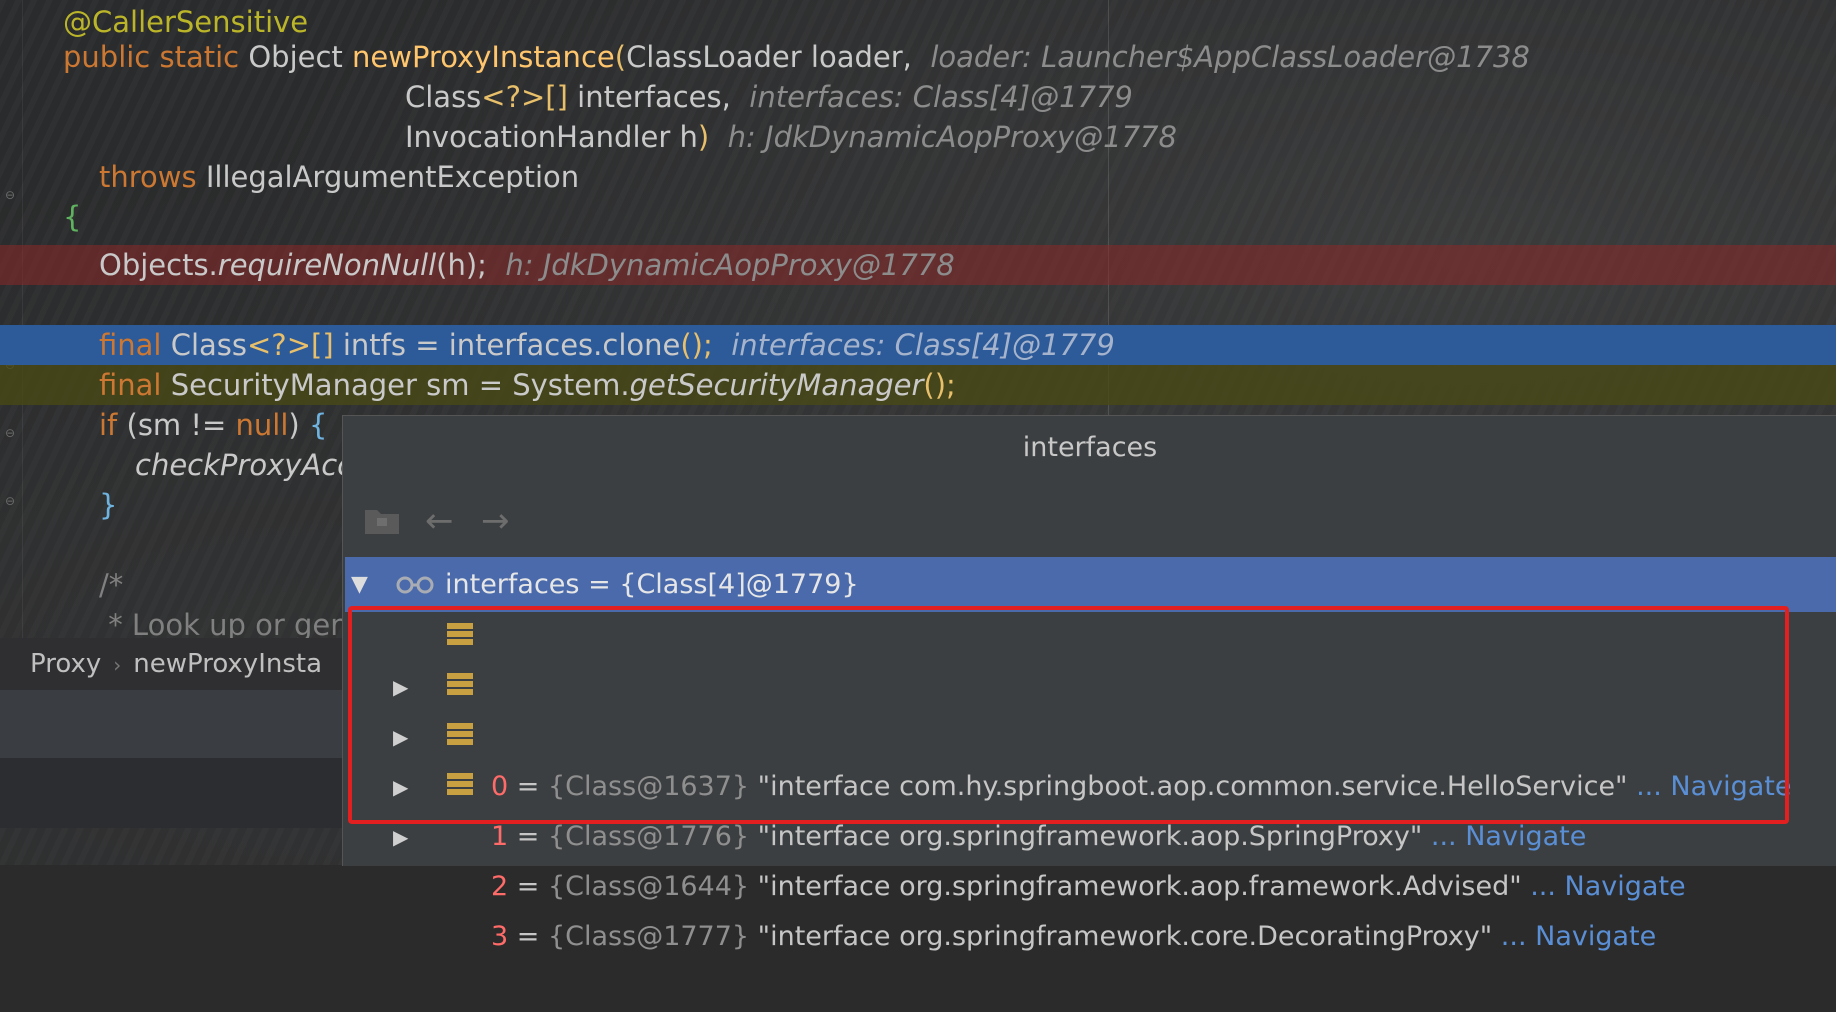 This screenshot has width=1836, height=1012. Describe the element at coordinates (703, 137) in the screenshot. I see `paren: )` at that location.